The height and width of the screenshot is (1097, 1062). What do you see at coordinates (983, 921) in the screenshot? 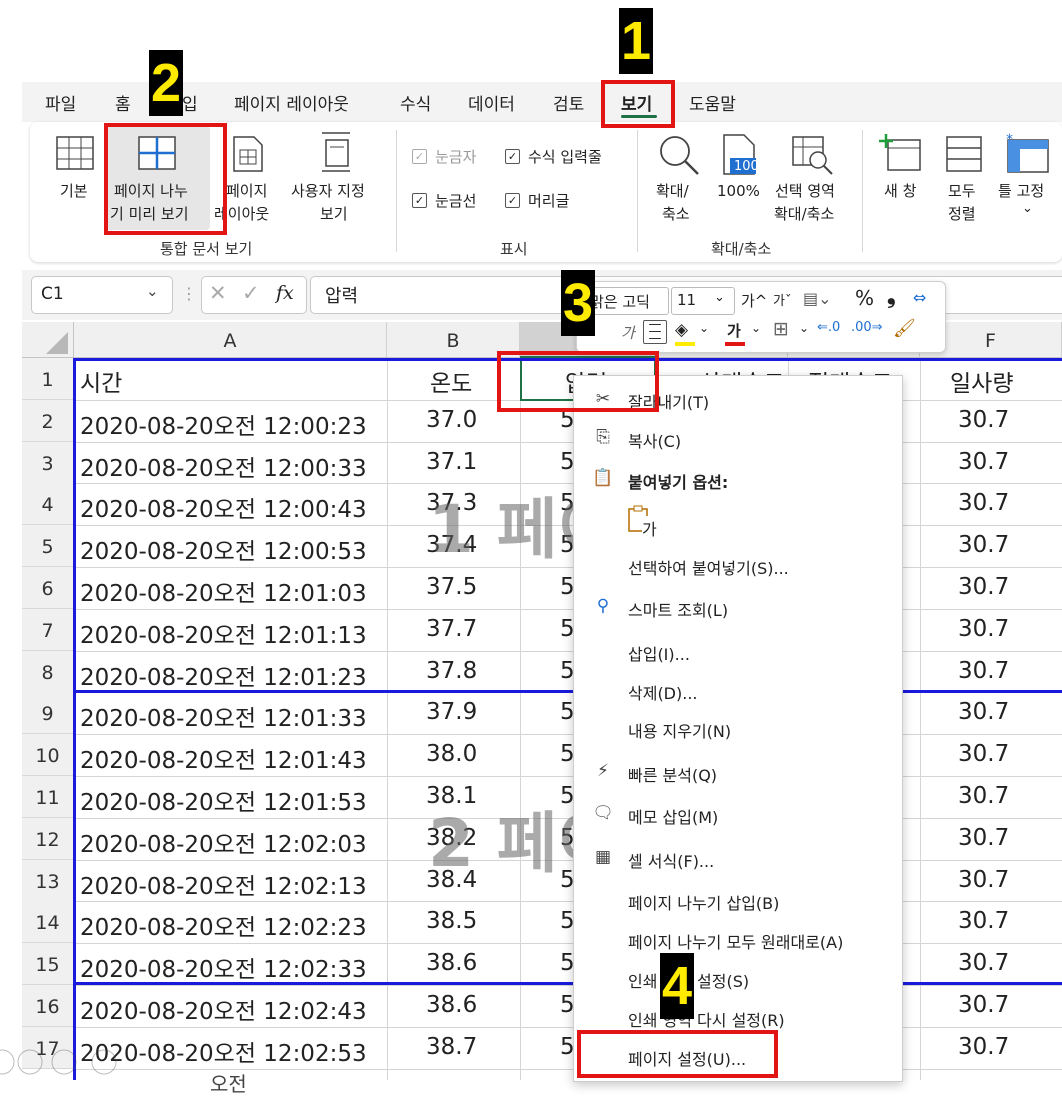
I see `cell-f14: 30.7` at bounding box center [983, 921].